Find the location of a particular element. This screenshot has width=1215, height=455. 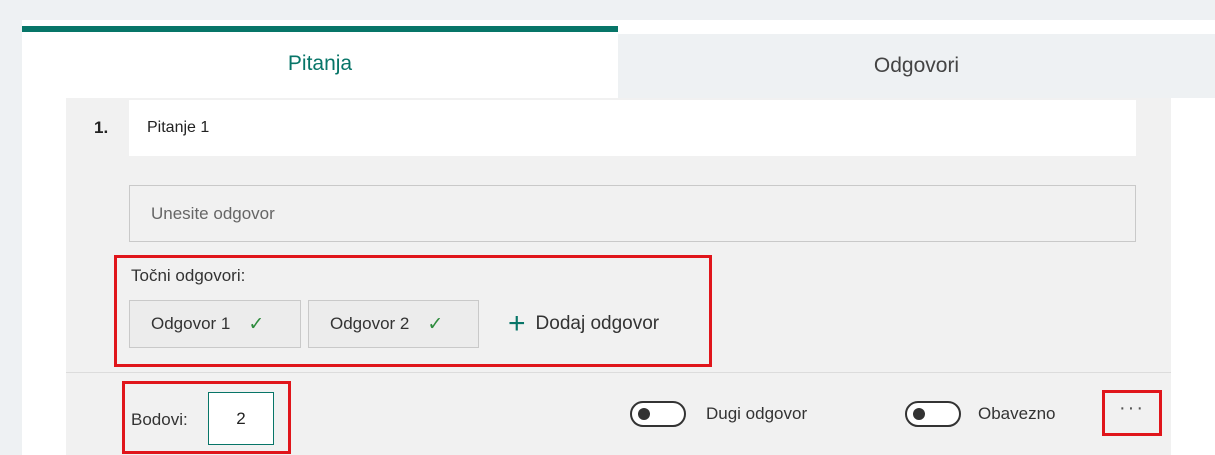

correct-answer-chip-2: Odgovor 2 ✓ is located at coordinates (393, 324).